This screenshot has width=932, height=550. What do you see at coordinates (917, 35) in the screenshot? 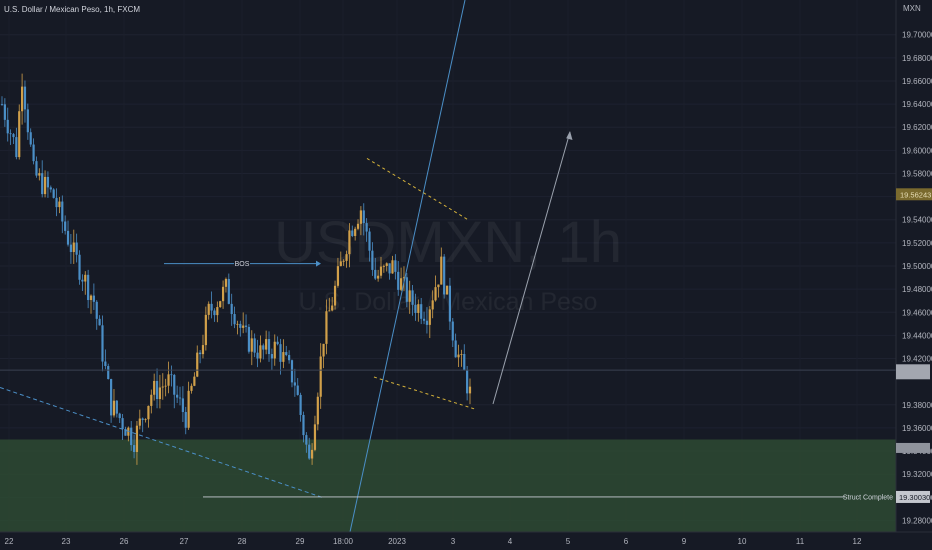
I see `price-tick-label: 19.70000` at bounding box center [917, 35].